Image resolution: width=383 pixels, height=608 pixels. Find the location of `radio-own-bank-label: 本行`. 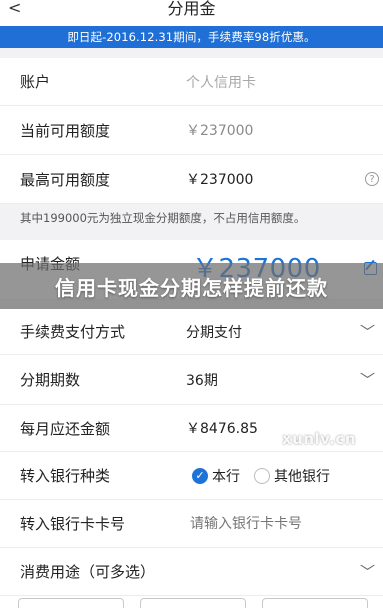

radio-own-bank-label: 本行 is located at coordinates (226, 476).